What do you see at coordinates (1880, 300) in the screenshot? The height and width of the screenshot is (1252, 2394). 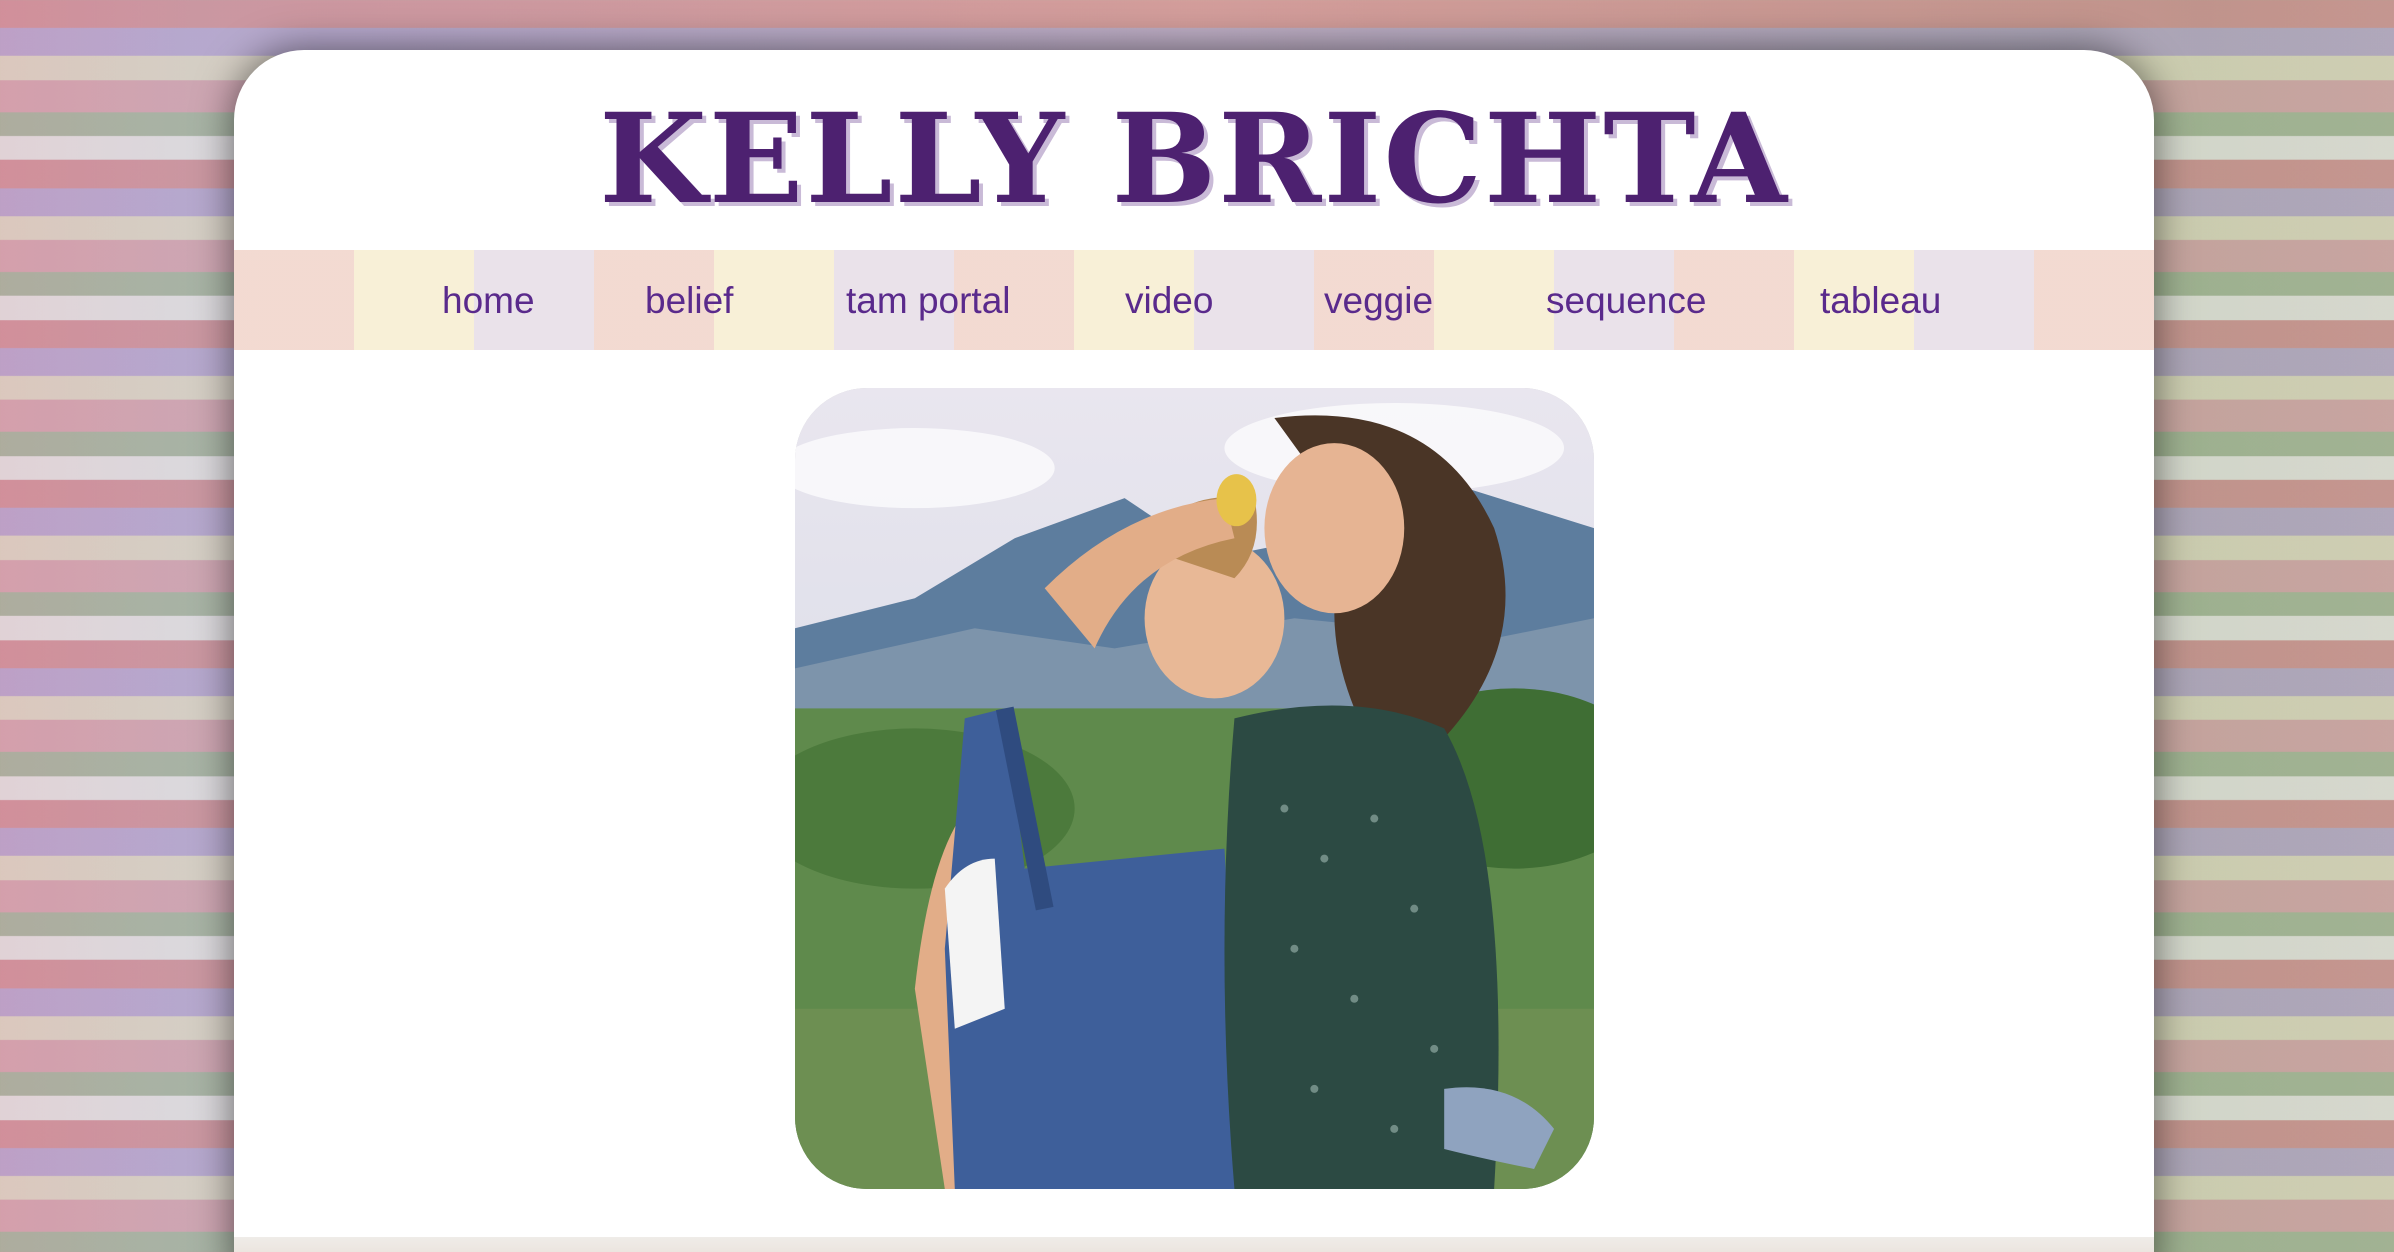 I see `nav-item-tableau: tableau` at bounding box center [1880, 300].